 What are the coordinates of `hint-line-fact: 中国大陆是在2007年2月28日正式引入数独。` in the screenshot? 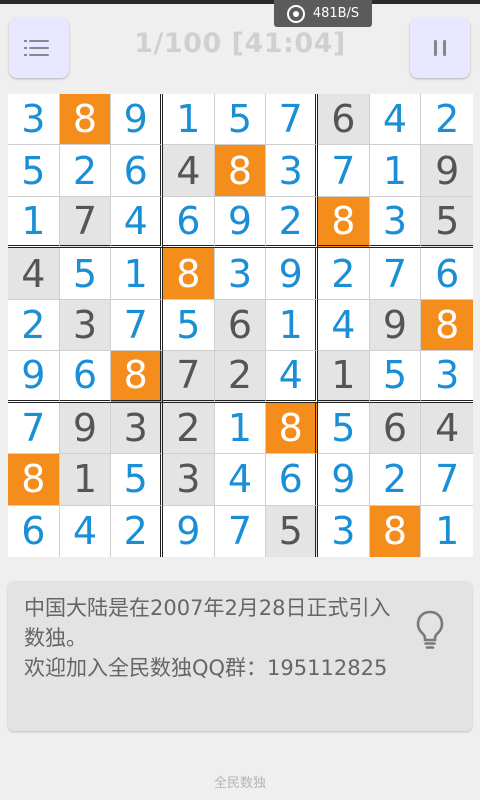 It's located at (207, 623).